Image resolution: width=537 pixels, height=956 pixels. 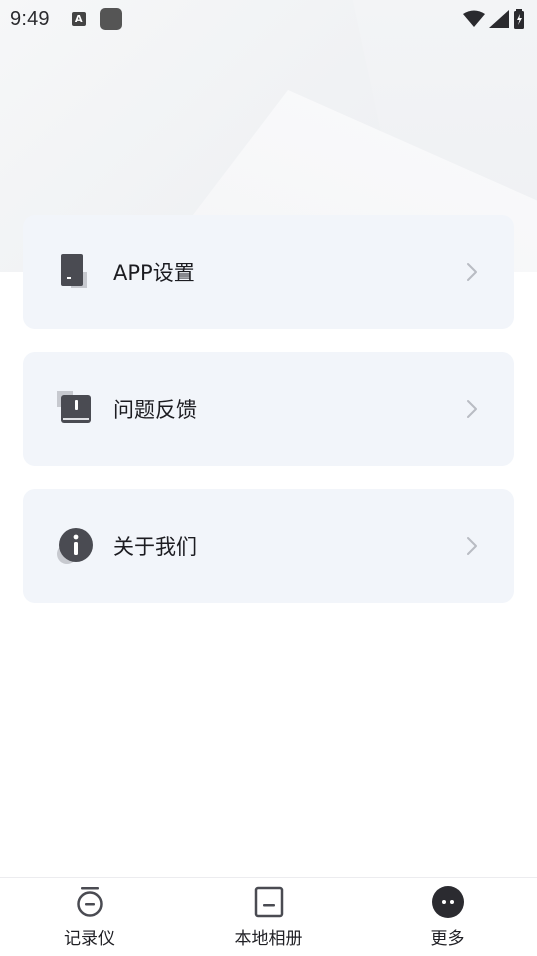 What do you see at coordinates (268, 409) in the screenshot?
I see `menu-item-feedback: 问题反馈` at bounding box center [268, 409].